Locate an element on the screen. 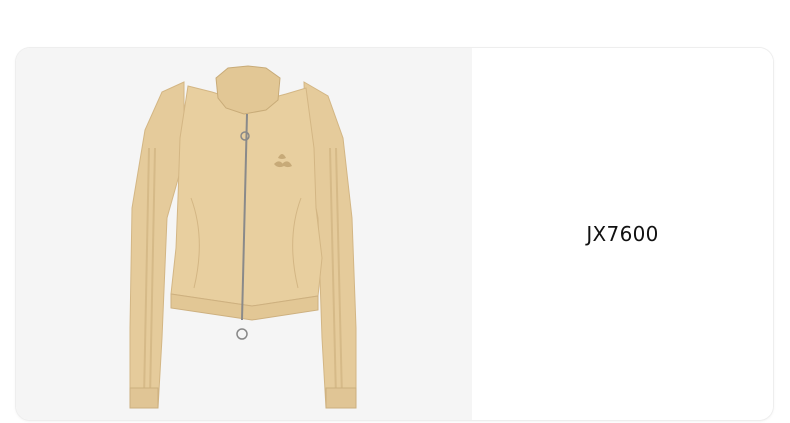 The height and width of the screenshot is (423, 790). product-code: JX7600 is located at coordinates (622, 234).